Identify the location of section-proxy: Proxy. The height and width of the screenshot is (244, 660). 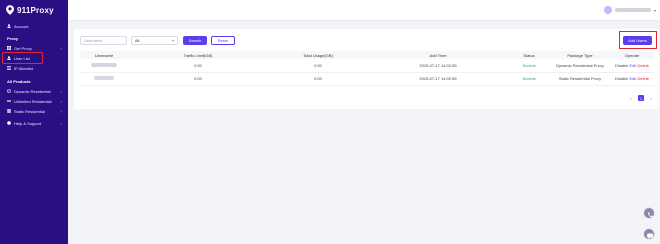
(13, 38).